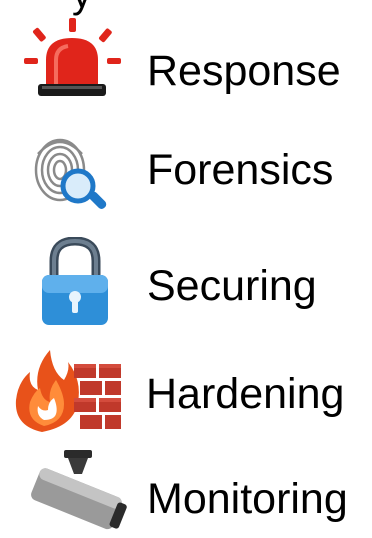 Image resolution: width=372 pixels, height=538 pixels. What do you see at coordinates (245, 394) in the screenshot?
I see `list-item-label: Hardening` at bounding box center [245, 394].